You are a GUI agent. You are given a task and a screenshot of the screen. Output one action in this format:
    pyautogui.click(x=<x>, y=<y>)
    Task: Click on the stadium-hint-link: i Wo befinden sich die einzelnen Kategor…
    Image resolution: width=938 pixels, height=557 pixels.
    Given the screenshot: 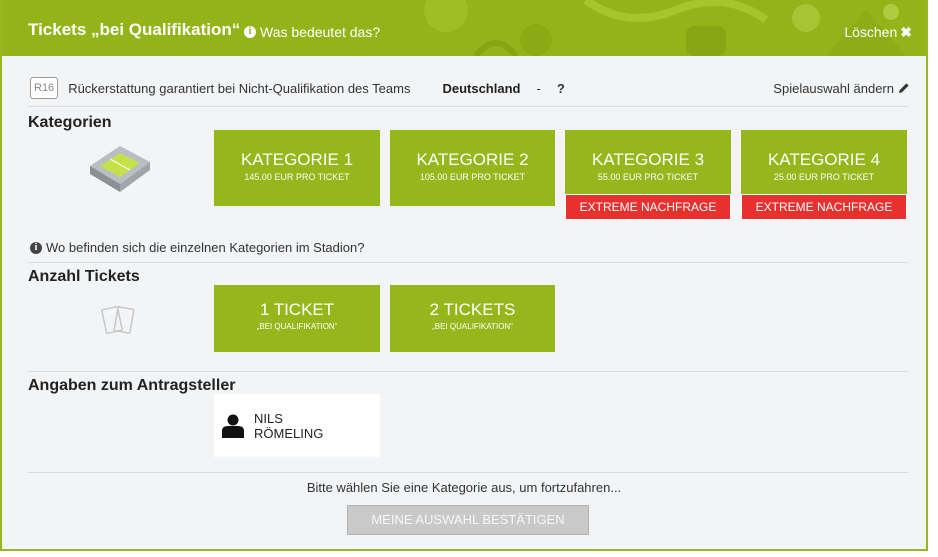 What is the action you would take?
    pyautogui.click(x=197, y=247)
    